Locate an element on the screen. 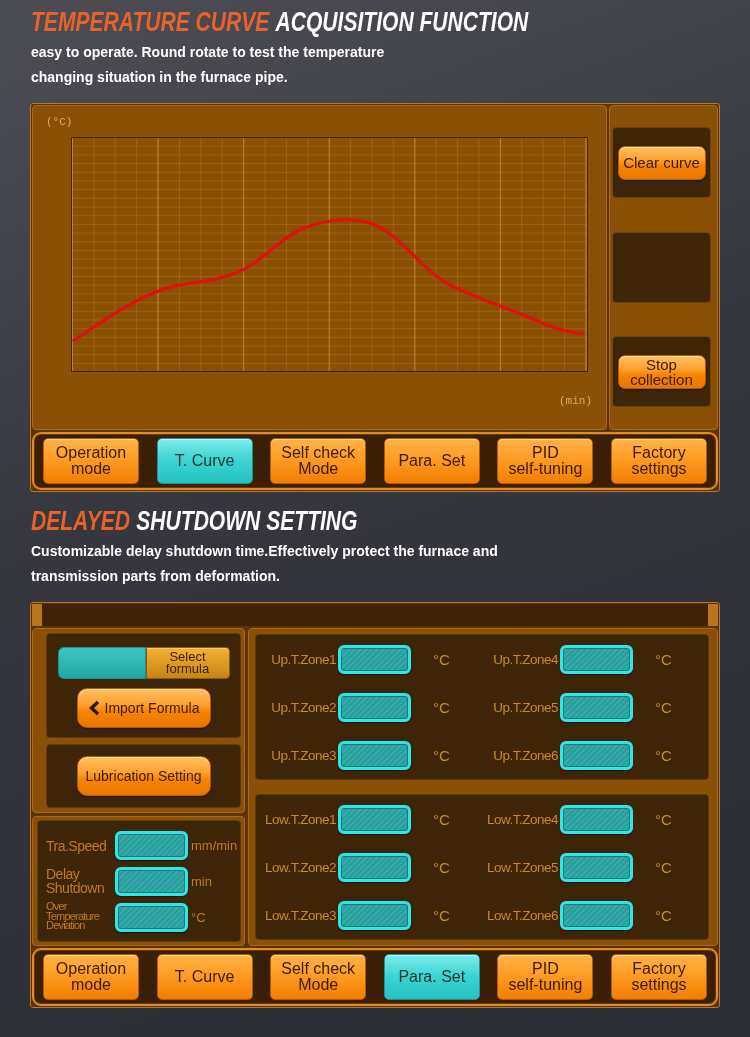  select-formula-button: Select formula is located at coordinates (187, 663).